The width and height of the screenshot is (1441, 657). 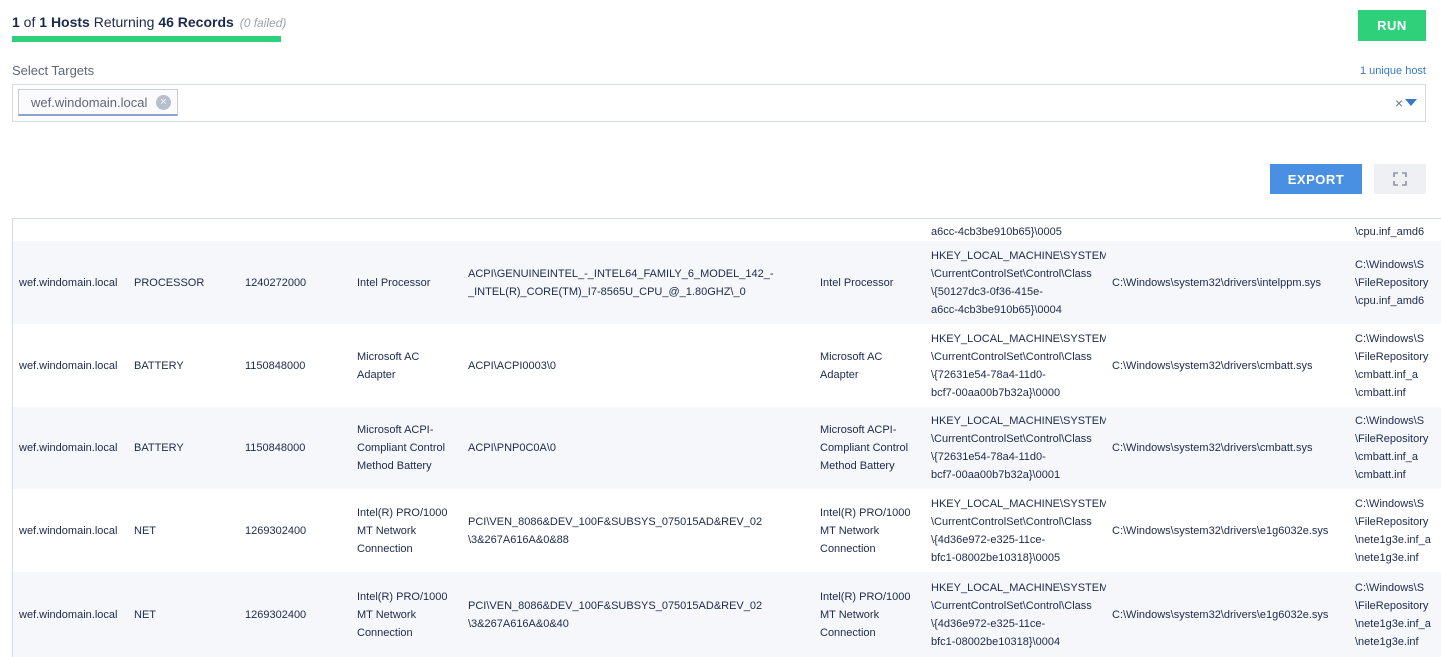 I want to click on returning-text: Returning, so click(x=124, y=22).